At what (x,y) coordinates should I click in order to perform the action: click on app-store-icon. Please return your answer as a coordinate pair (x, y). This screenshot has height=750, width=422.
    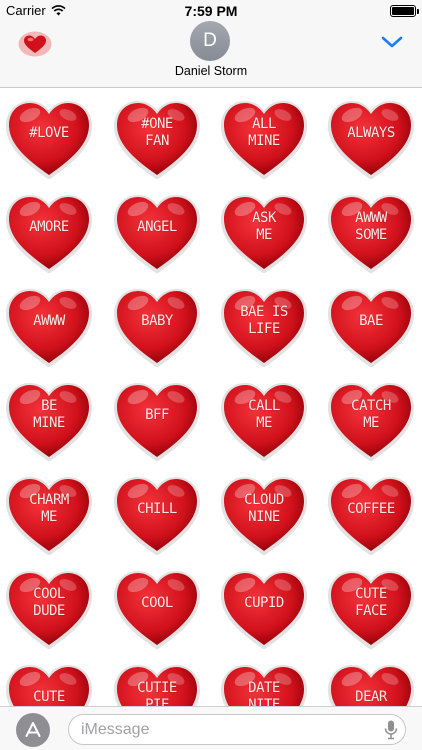
    Looking at the image, I should click on (33, 730).